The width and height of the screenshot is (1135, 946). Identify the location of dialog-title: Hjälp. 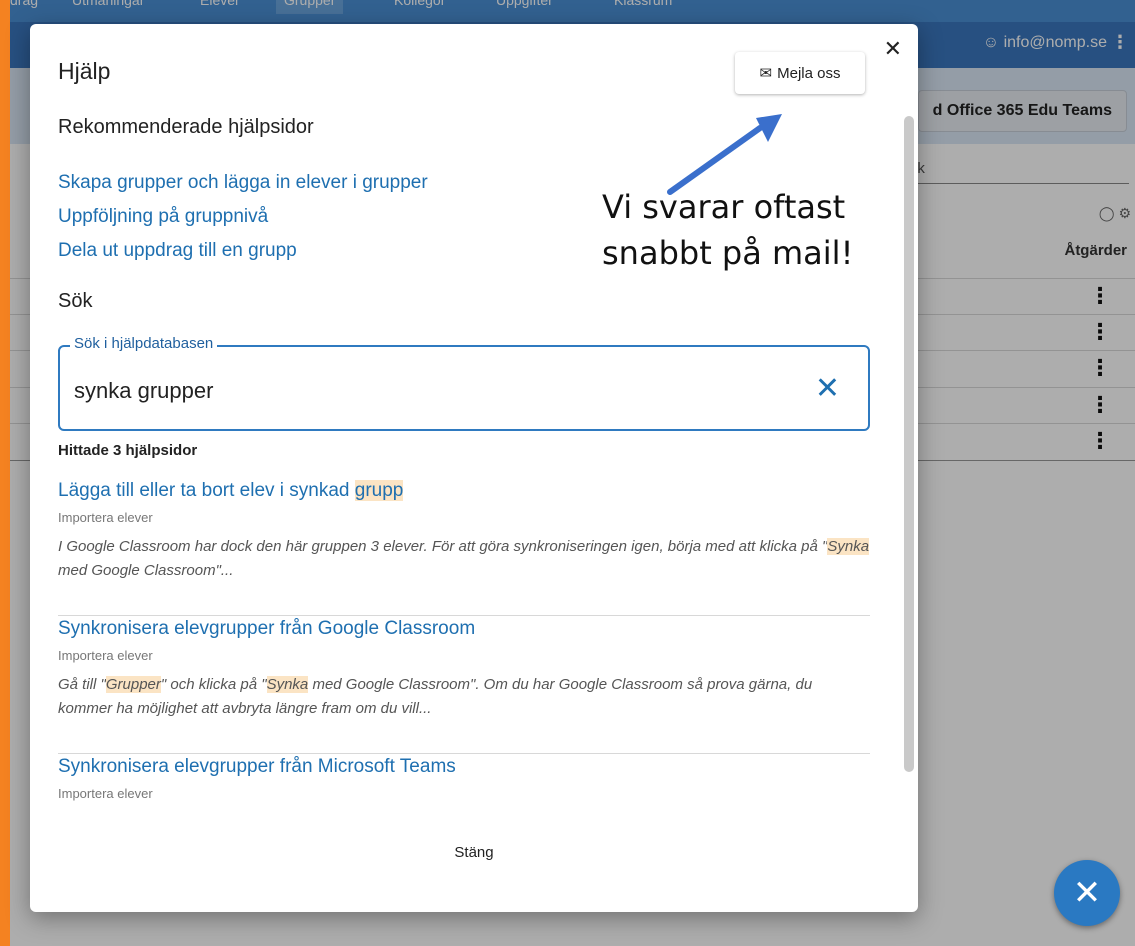
(84, 71).